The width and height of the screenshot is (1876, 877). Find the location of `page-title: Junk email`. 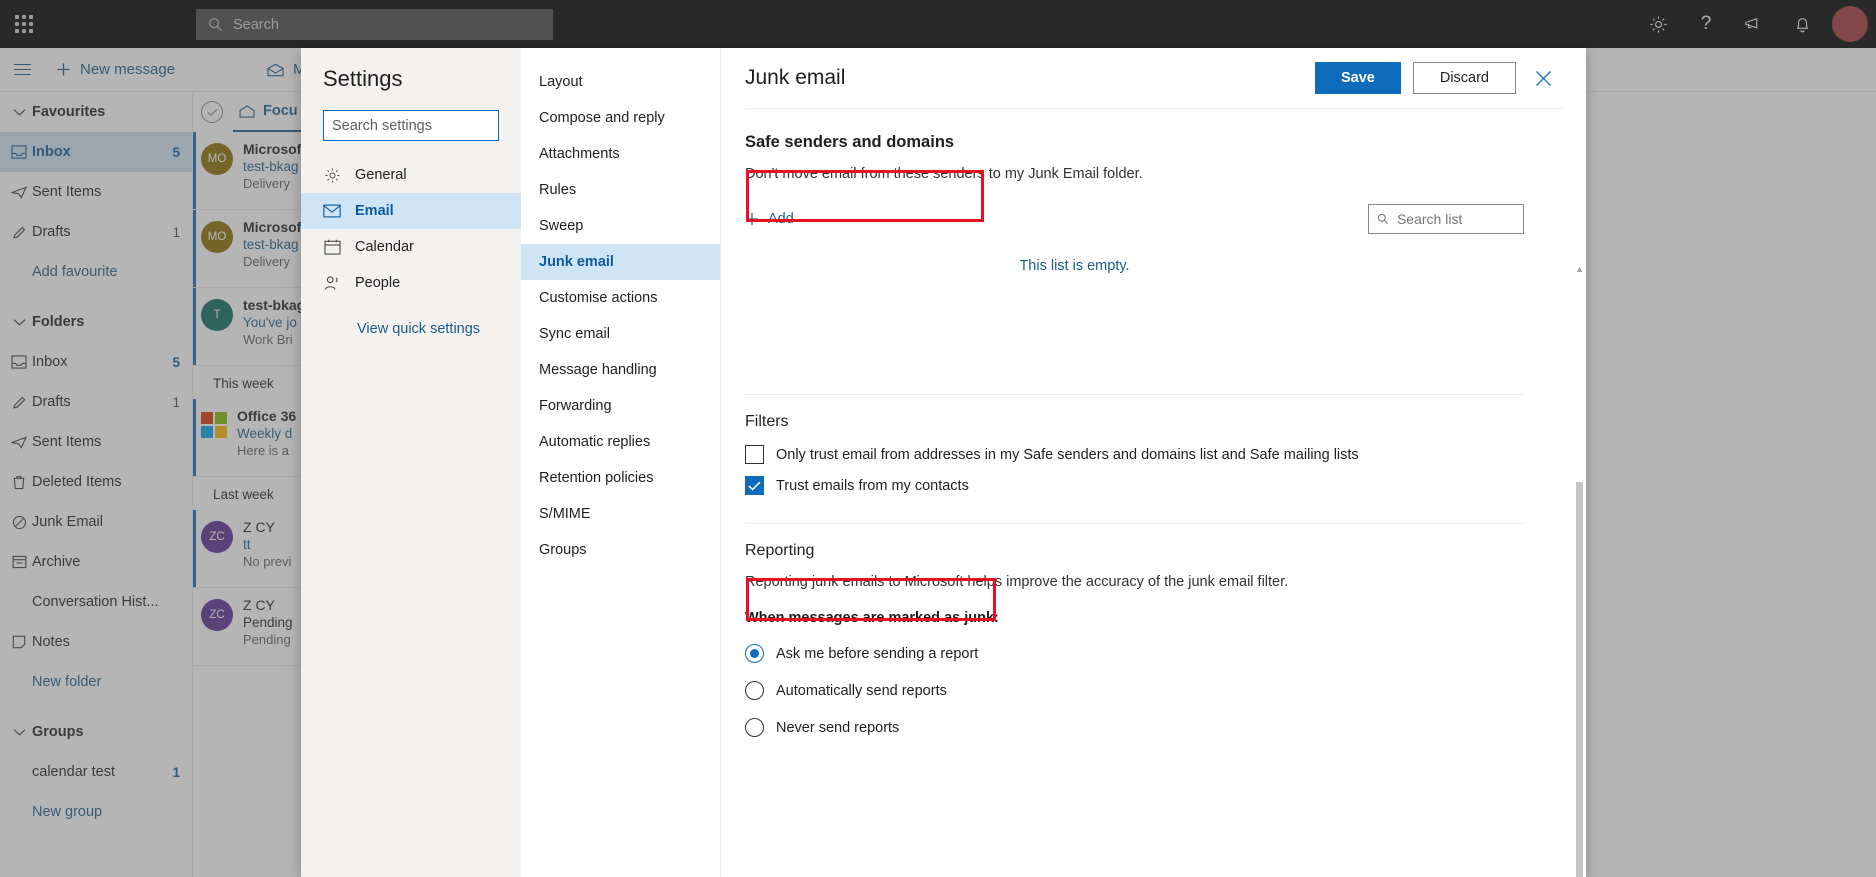

page-title: Junk email is located at coordinates (795, 77).